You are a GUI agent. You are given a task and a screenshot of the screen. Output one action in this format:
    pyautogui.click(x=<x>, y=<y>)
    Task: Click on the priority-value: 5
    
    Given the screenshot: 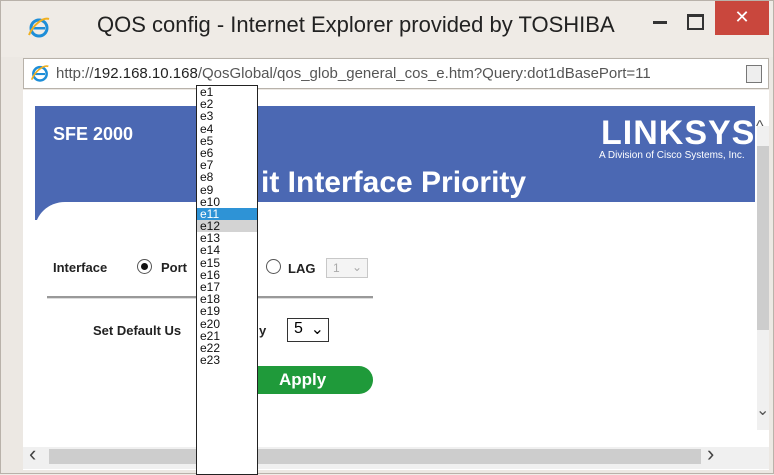 What is the action you would take?
    pyautogui.click(x=298, y=328)
    